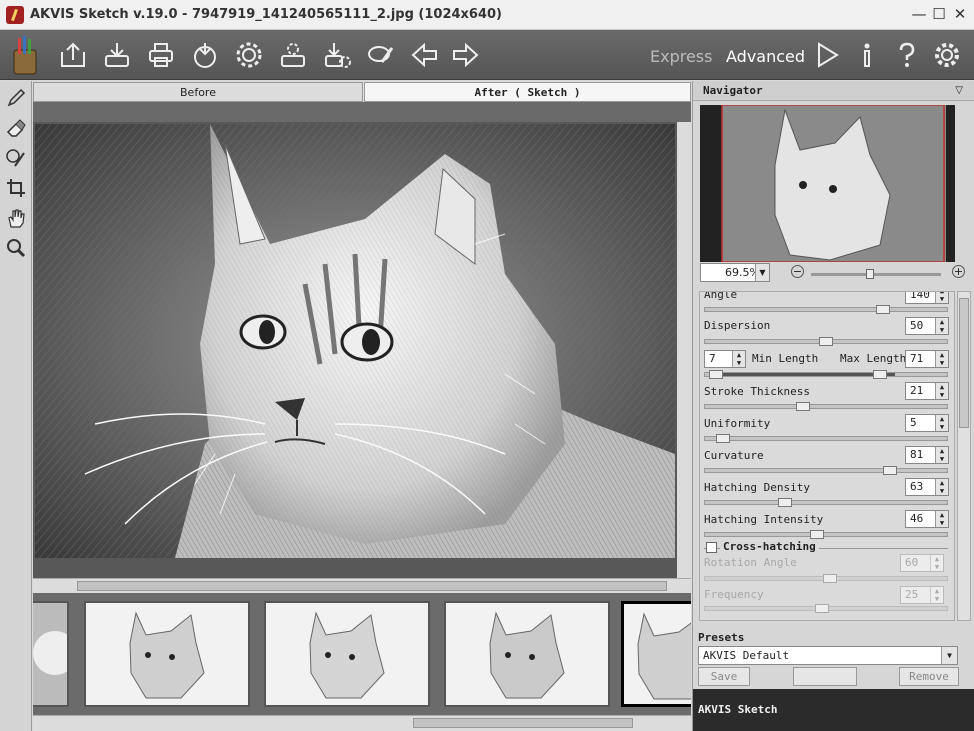 This screenshot has width=974, height=731. I want to click on uniformity-input: 5 ▲ ▼, so click(927, 423).